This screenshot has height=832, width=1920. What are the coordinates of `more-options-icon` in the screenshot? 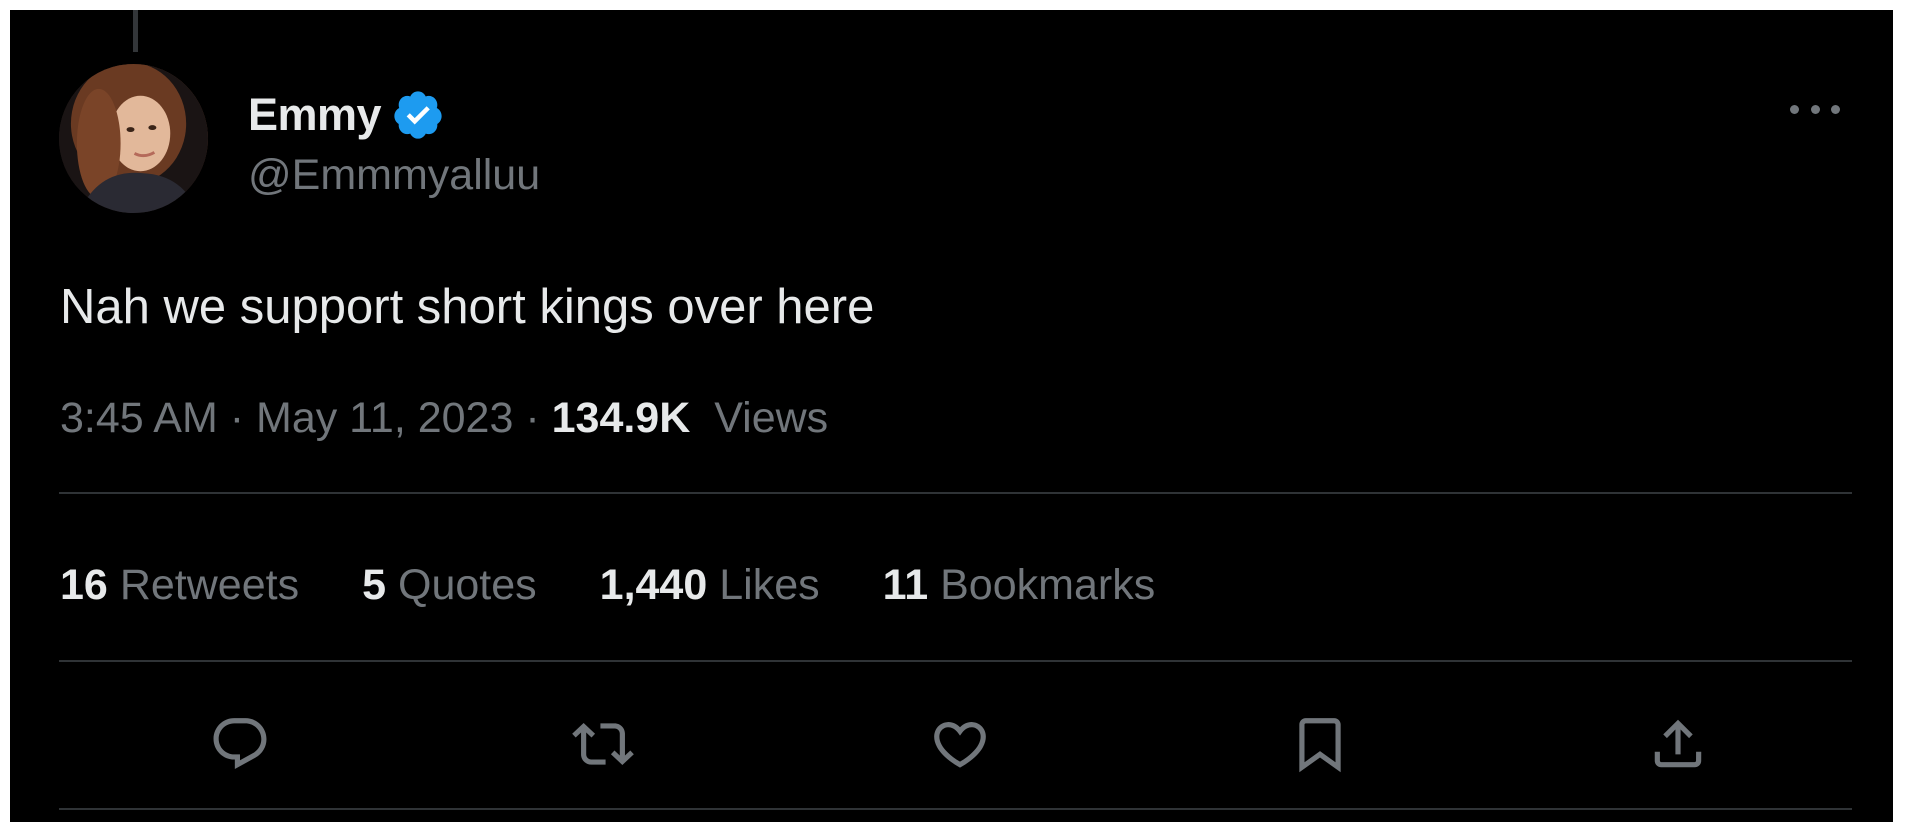 It's located at (1815, 109).